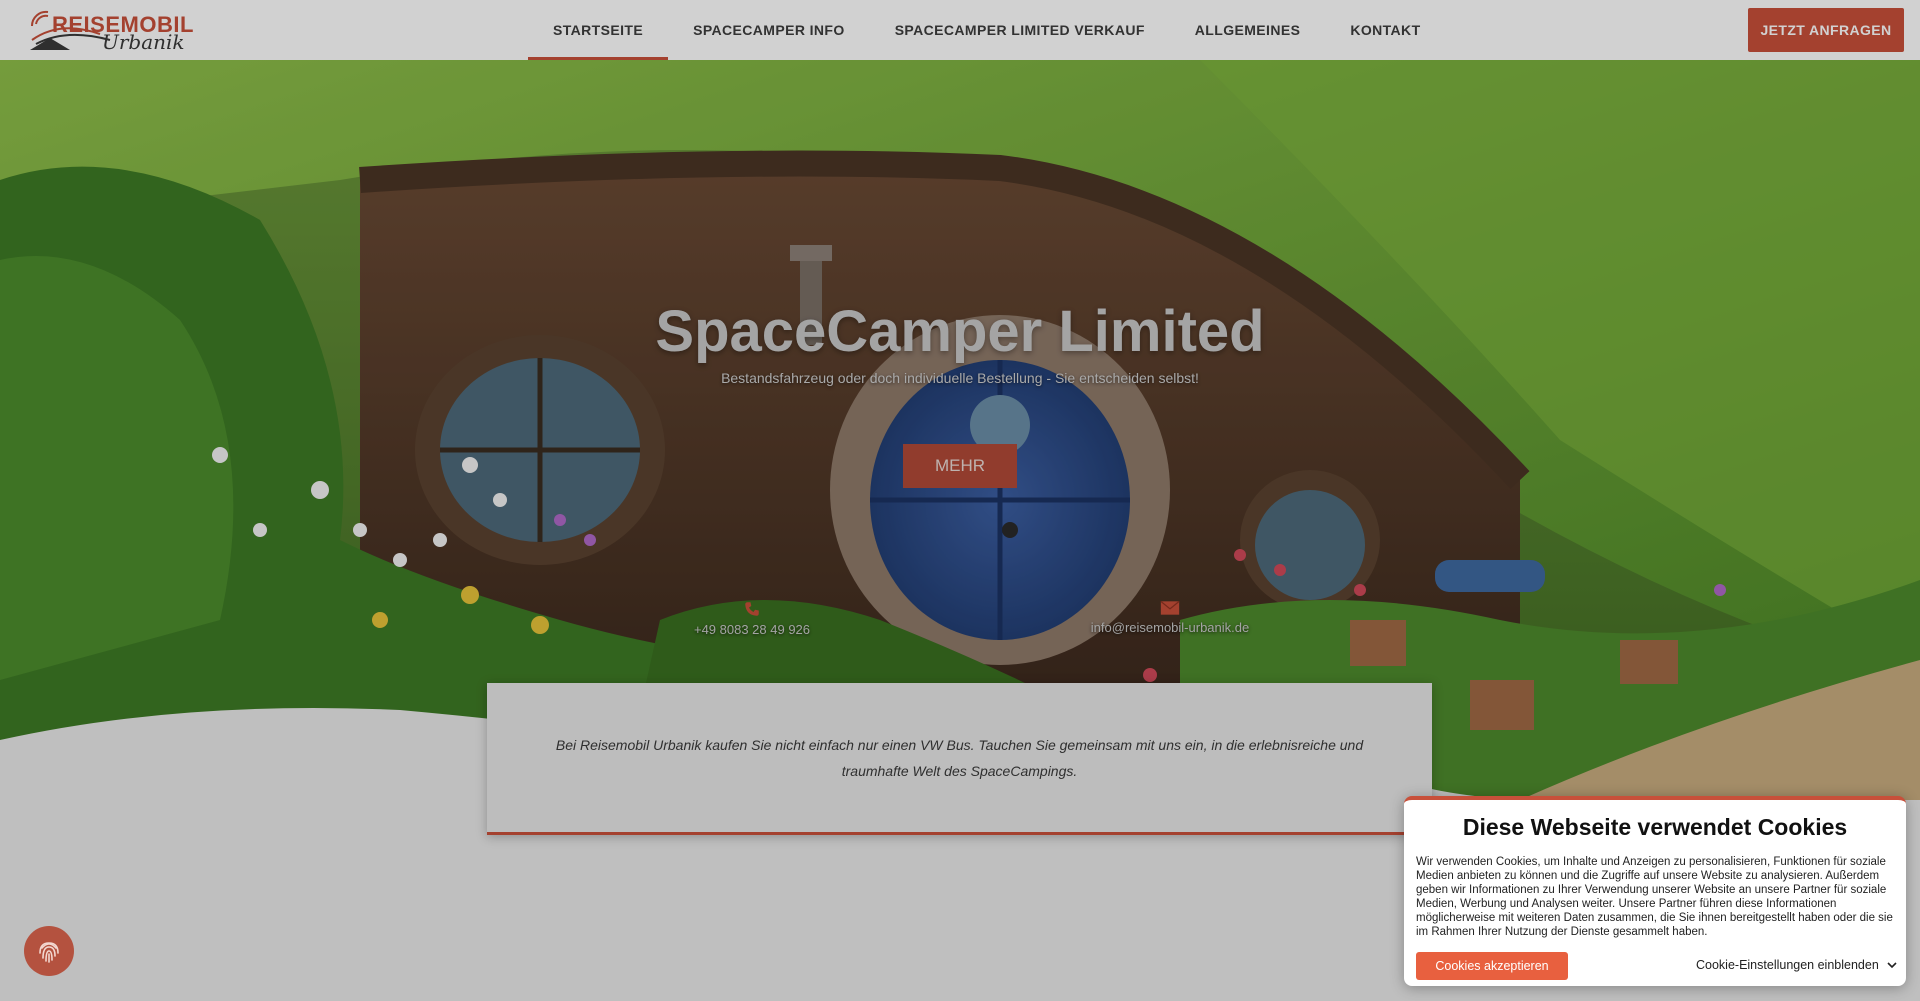 The height and width of the screenshot is (1001, 1920). What do you see at coordinates (752, 609) in the screenshot?
I see `phone-icon` at bounding box center [752, 609].